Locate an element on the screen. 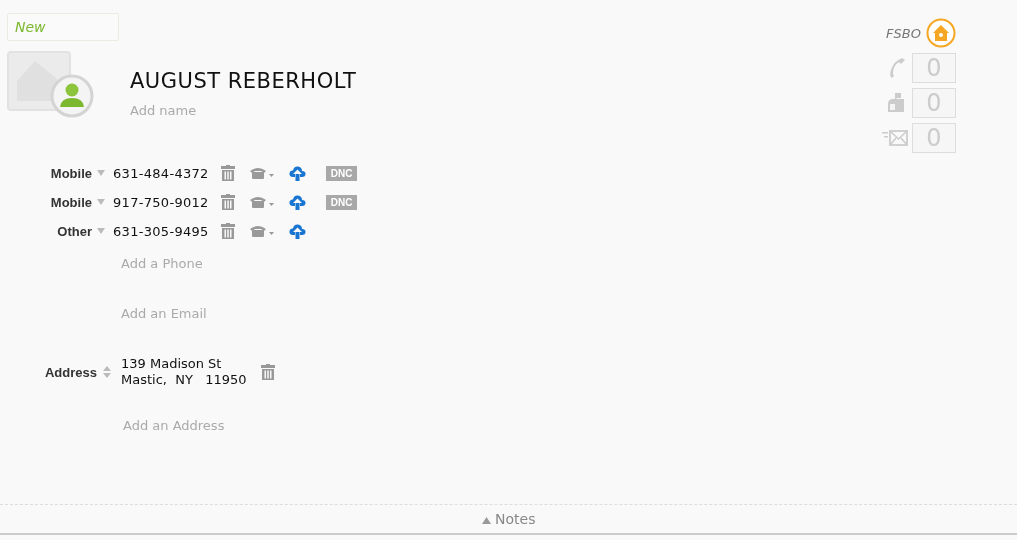 The width and height of the screenshot is (1017, 540). phone-handset-icon is located at coordinates (898, 68).